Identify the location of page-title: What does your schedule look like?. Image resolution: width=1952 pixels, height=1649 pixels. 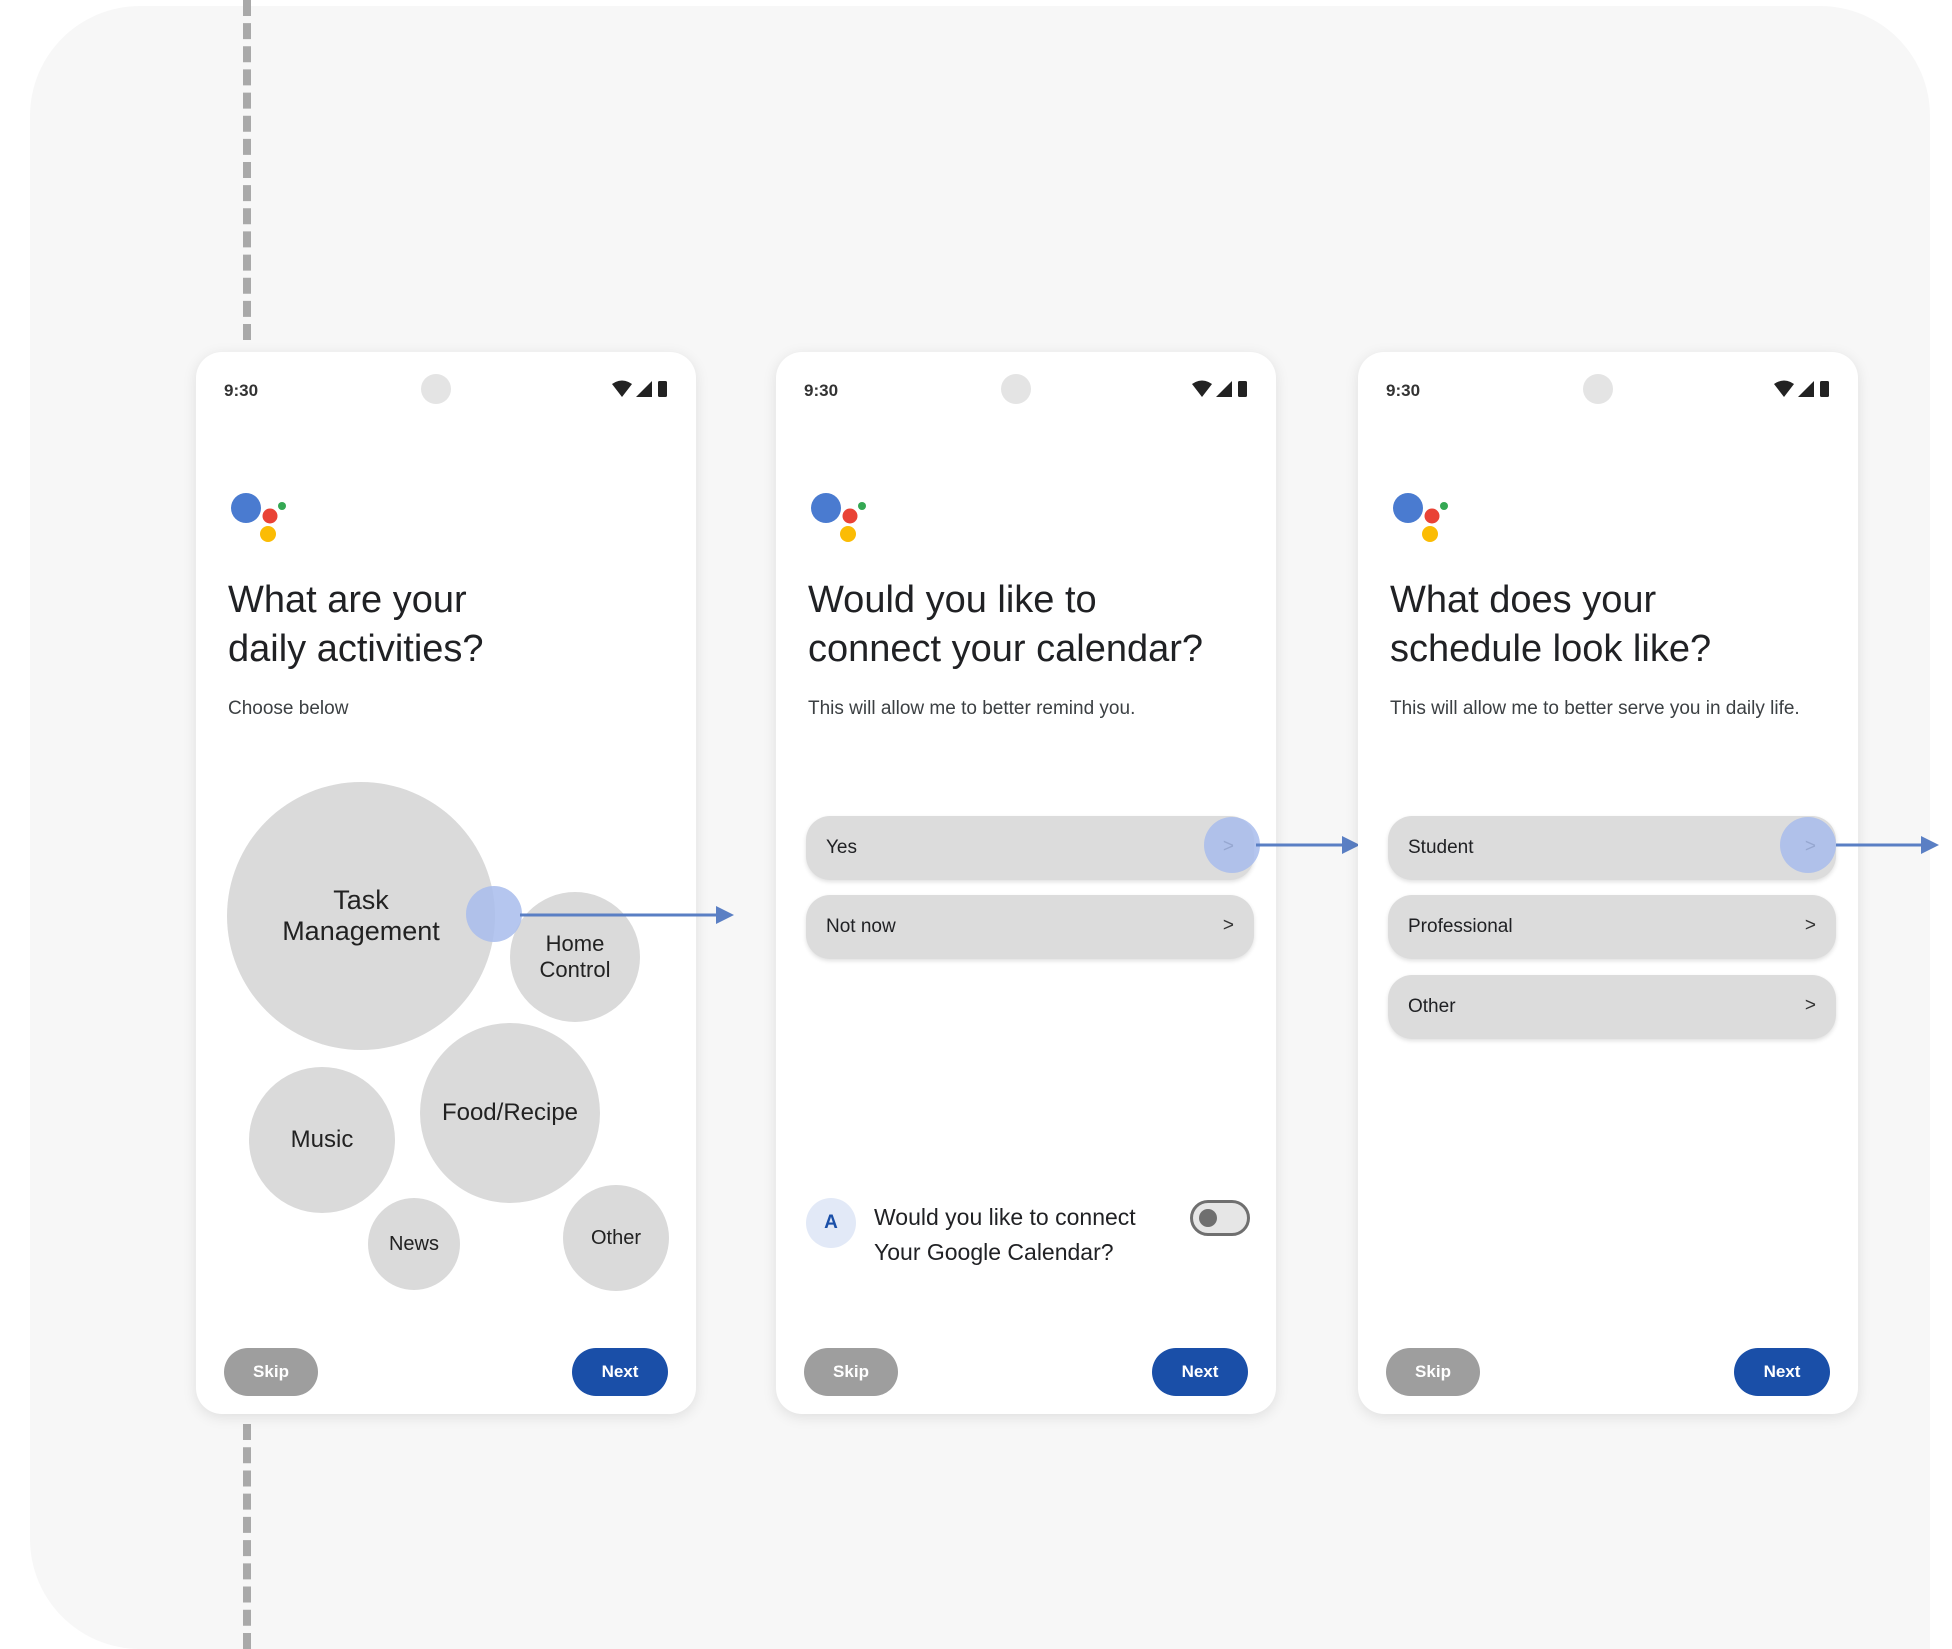
(1551, 624).